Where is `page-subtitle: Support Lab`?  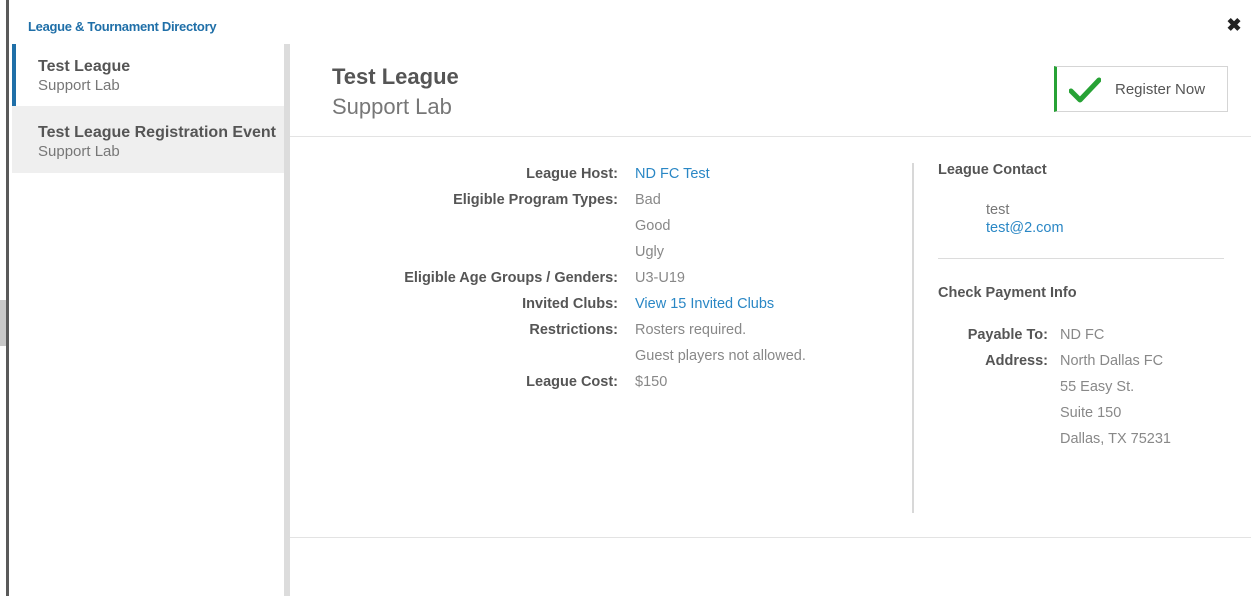
page-subtitle: Support Lab is located at coordinates (392, 106).